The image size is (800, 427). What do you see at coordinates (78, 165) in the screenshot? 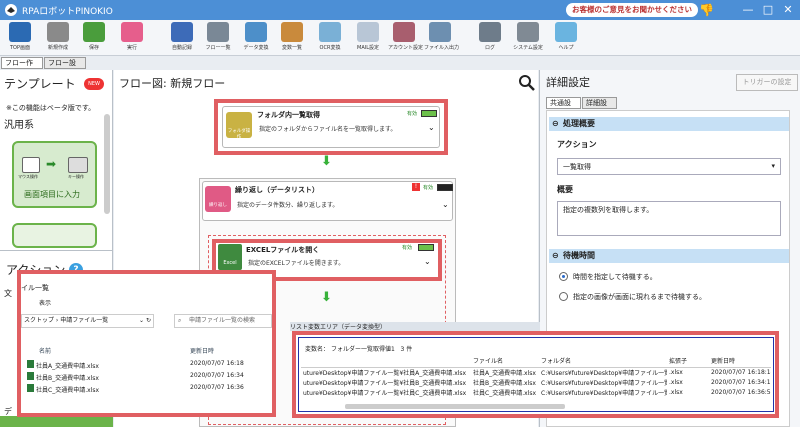
I see `keyboard-icon` at bounding box center [78, 165].